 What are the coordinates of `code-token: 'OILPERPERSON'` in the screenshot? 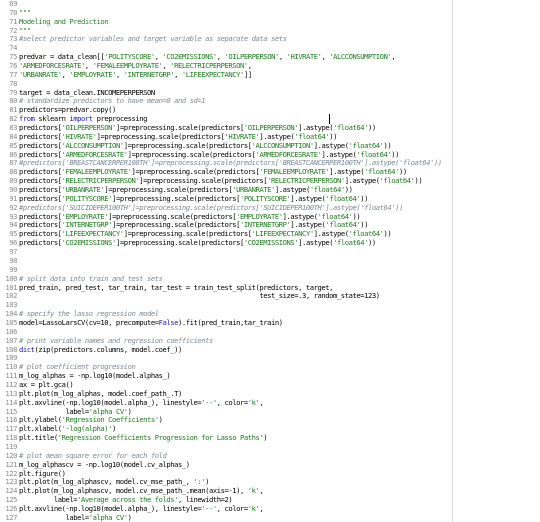 It's located at (89, 128).